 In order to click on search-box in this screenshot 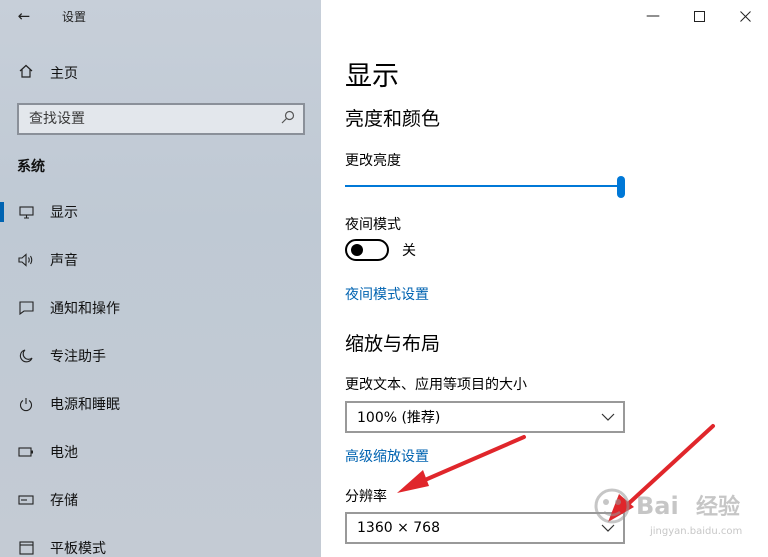, I will do `click(161, 119)`.